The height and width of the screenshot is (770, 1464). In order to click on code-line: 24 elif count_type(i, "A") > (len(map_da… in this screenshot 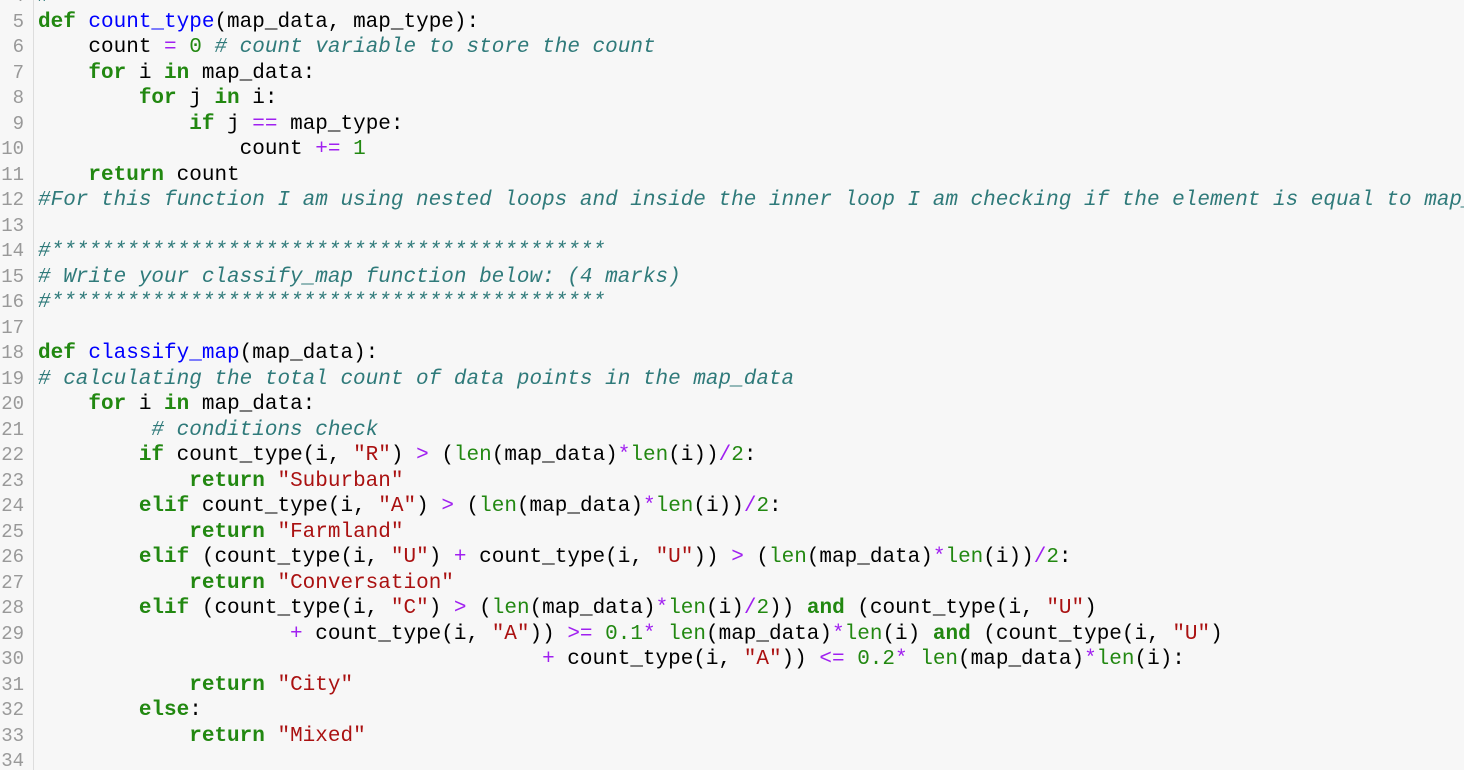, I will do `click(732, 507)`.